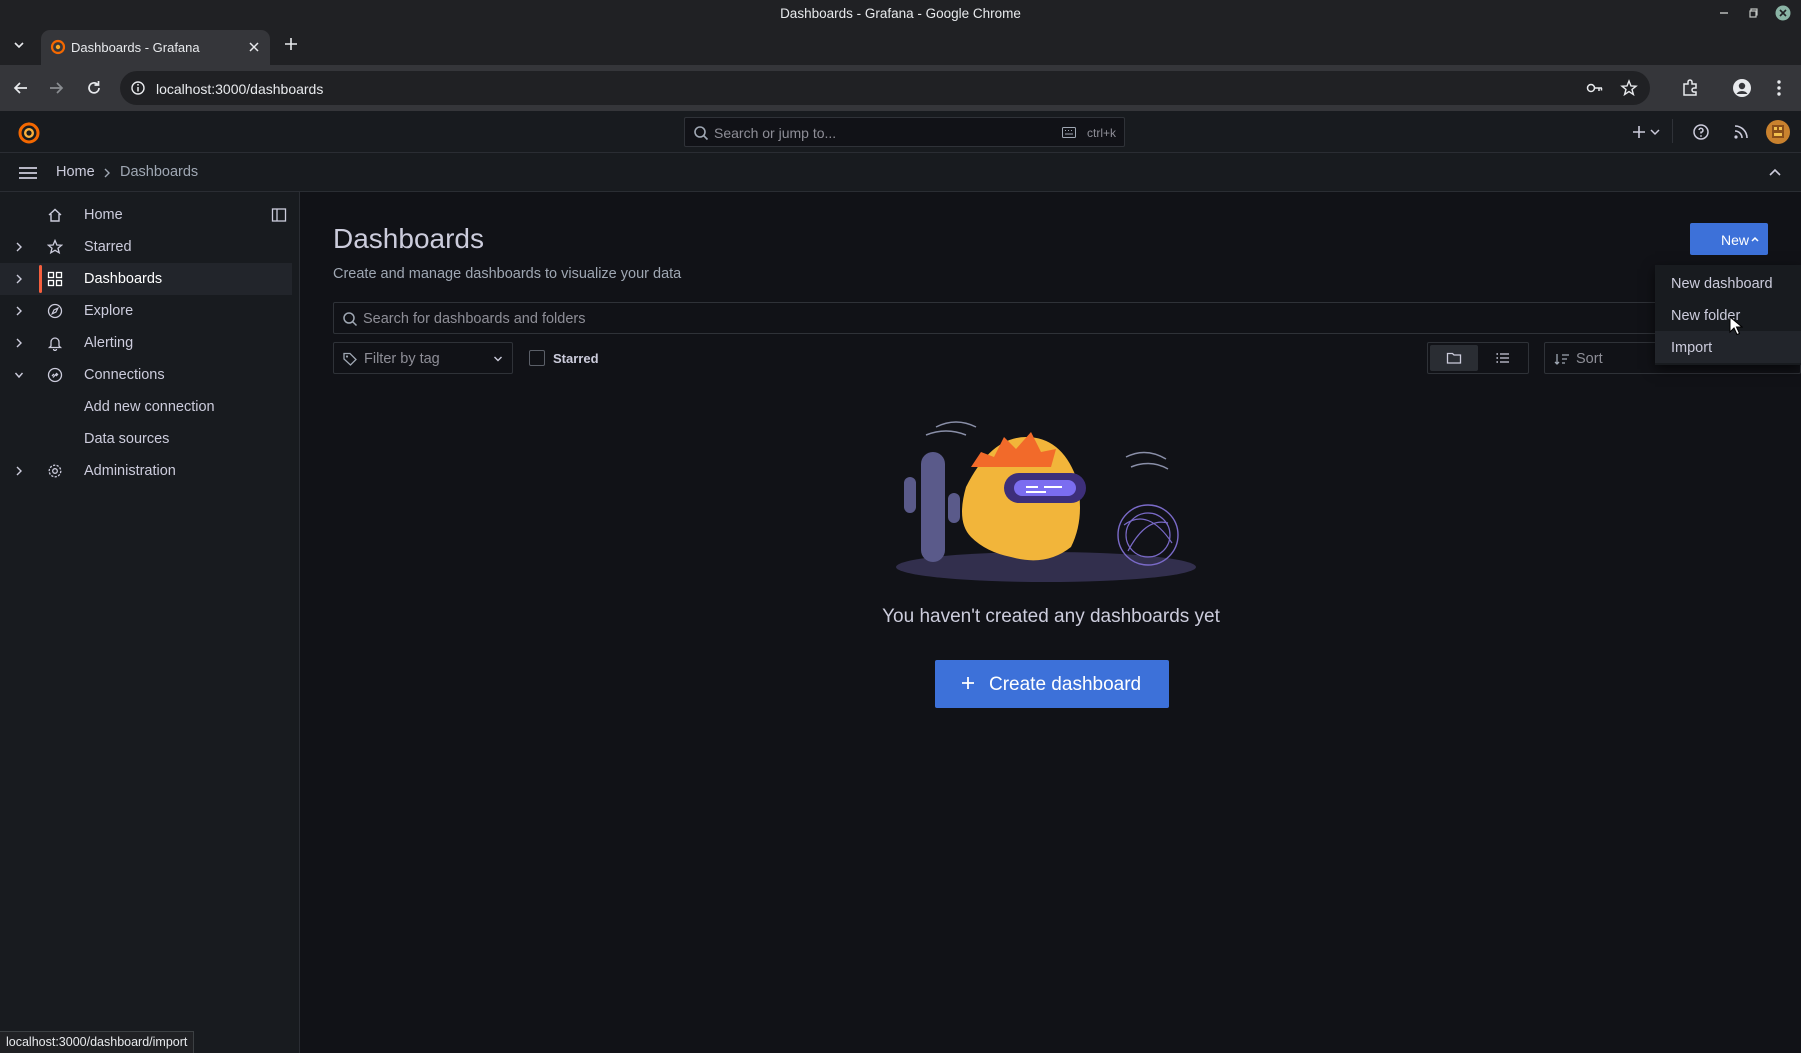  Describe the element at coordinates (900, 45) in the screenshot. I see `tab-strip: Dashboards - Grafana` at that location.